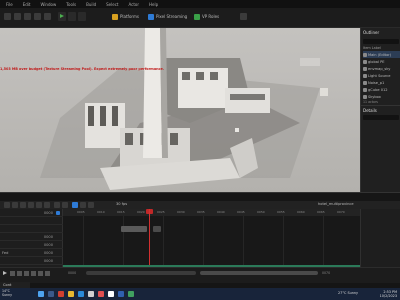 The image size is (400, 300). I want to click on pixel-streaming-button: Pixel Streaming, so click(167, 16).